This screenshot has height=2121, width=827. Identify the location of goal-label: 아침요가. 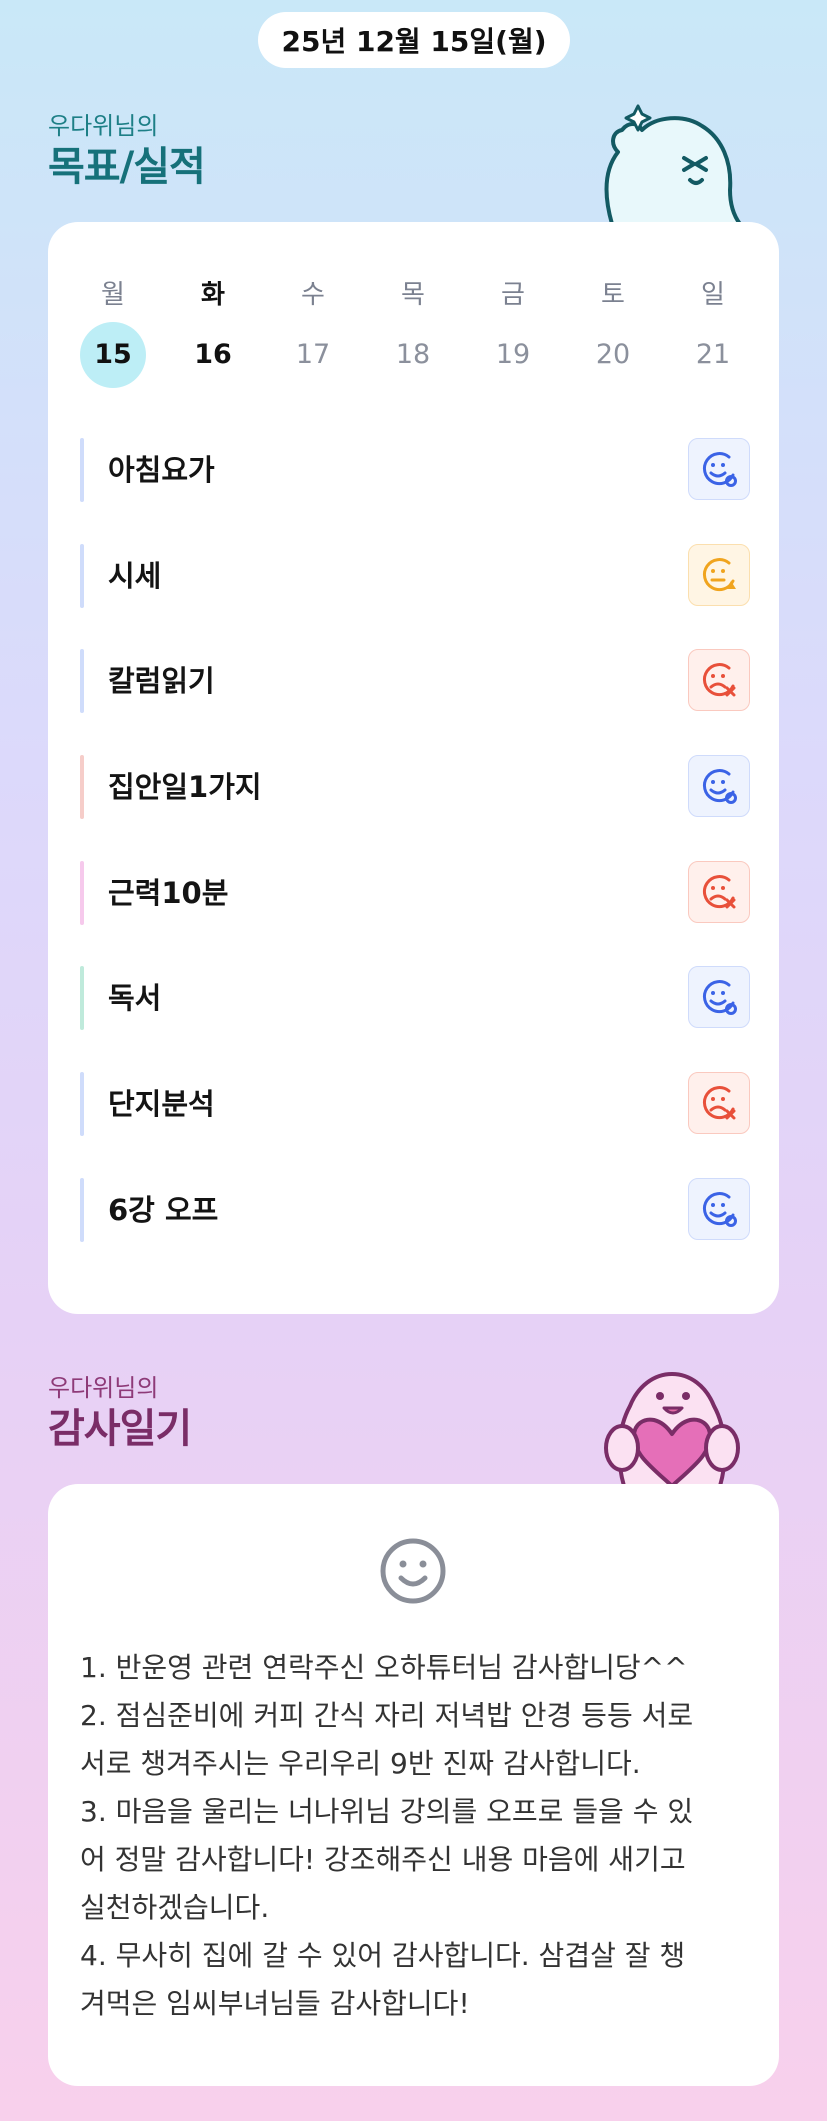
(161, 470).